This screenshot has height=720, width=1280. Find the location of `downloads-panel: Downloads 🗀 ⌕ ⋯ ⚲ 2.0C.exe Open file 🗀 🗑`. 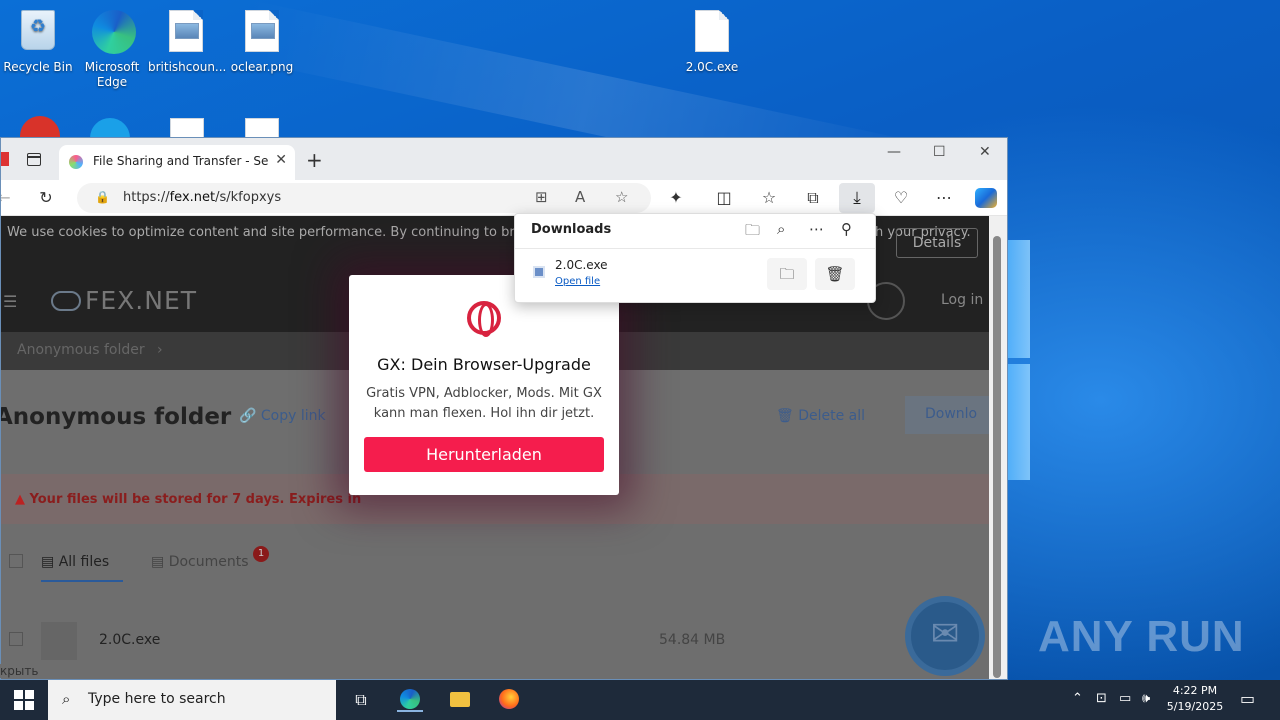

downloads-panel: Downloads 🗀 ⌕ ⋯ ⚲ 2.0C.exe Open file 🗀 🗑 is located at coordinates (695, 258).